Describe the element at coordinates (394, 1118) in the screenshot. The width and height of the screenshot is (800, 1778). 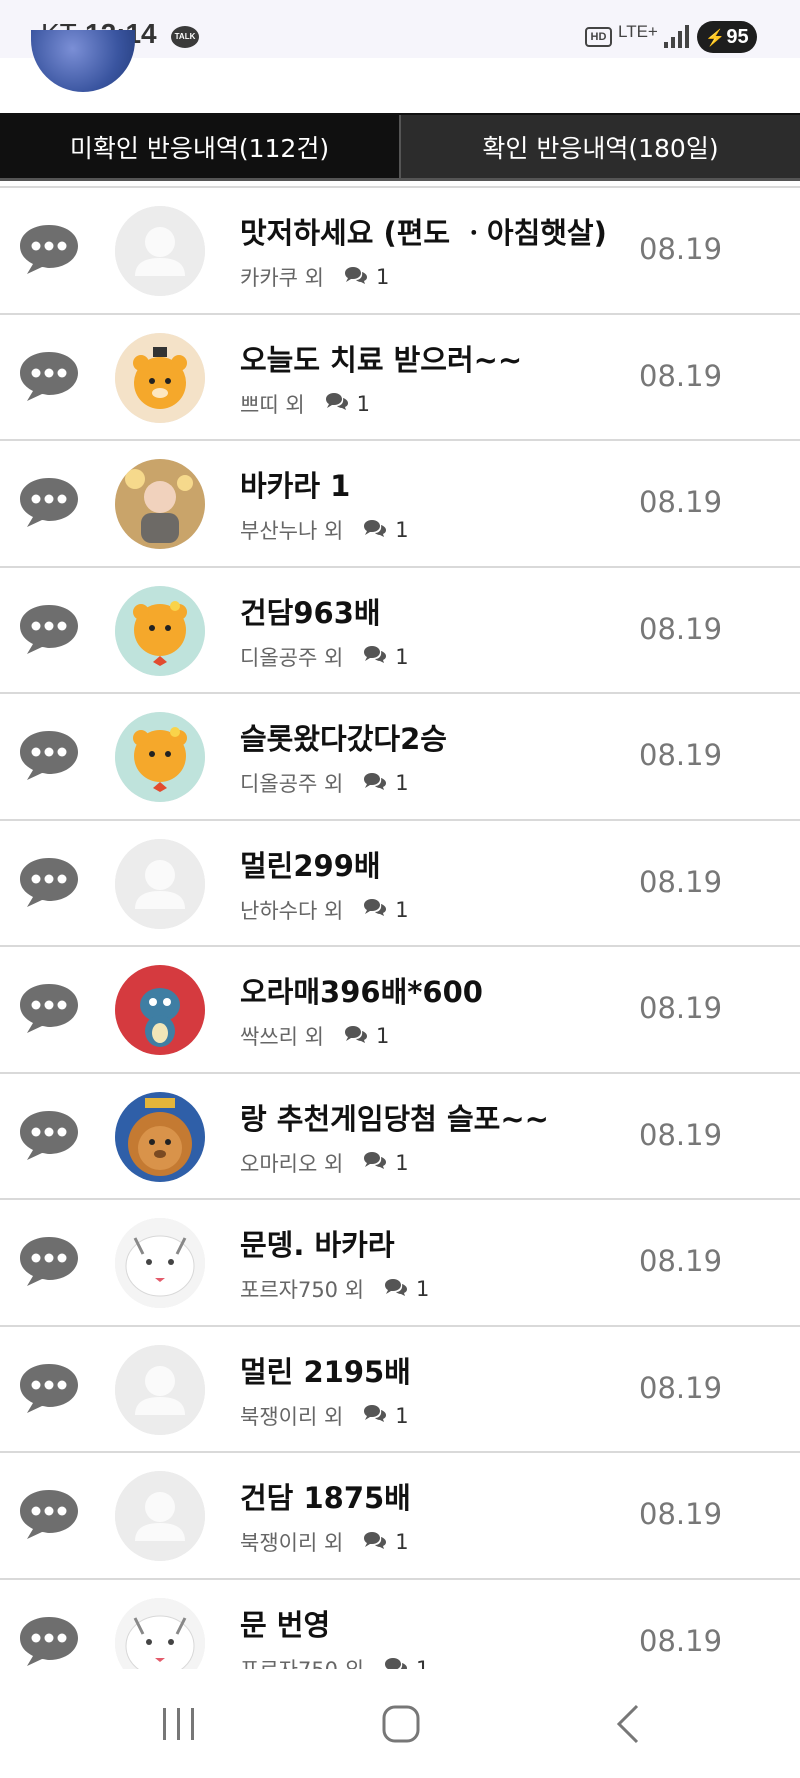
I see `post-title: 랑 추천게임당첨 슬포~~` at that location.